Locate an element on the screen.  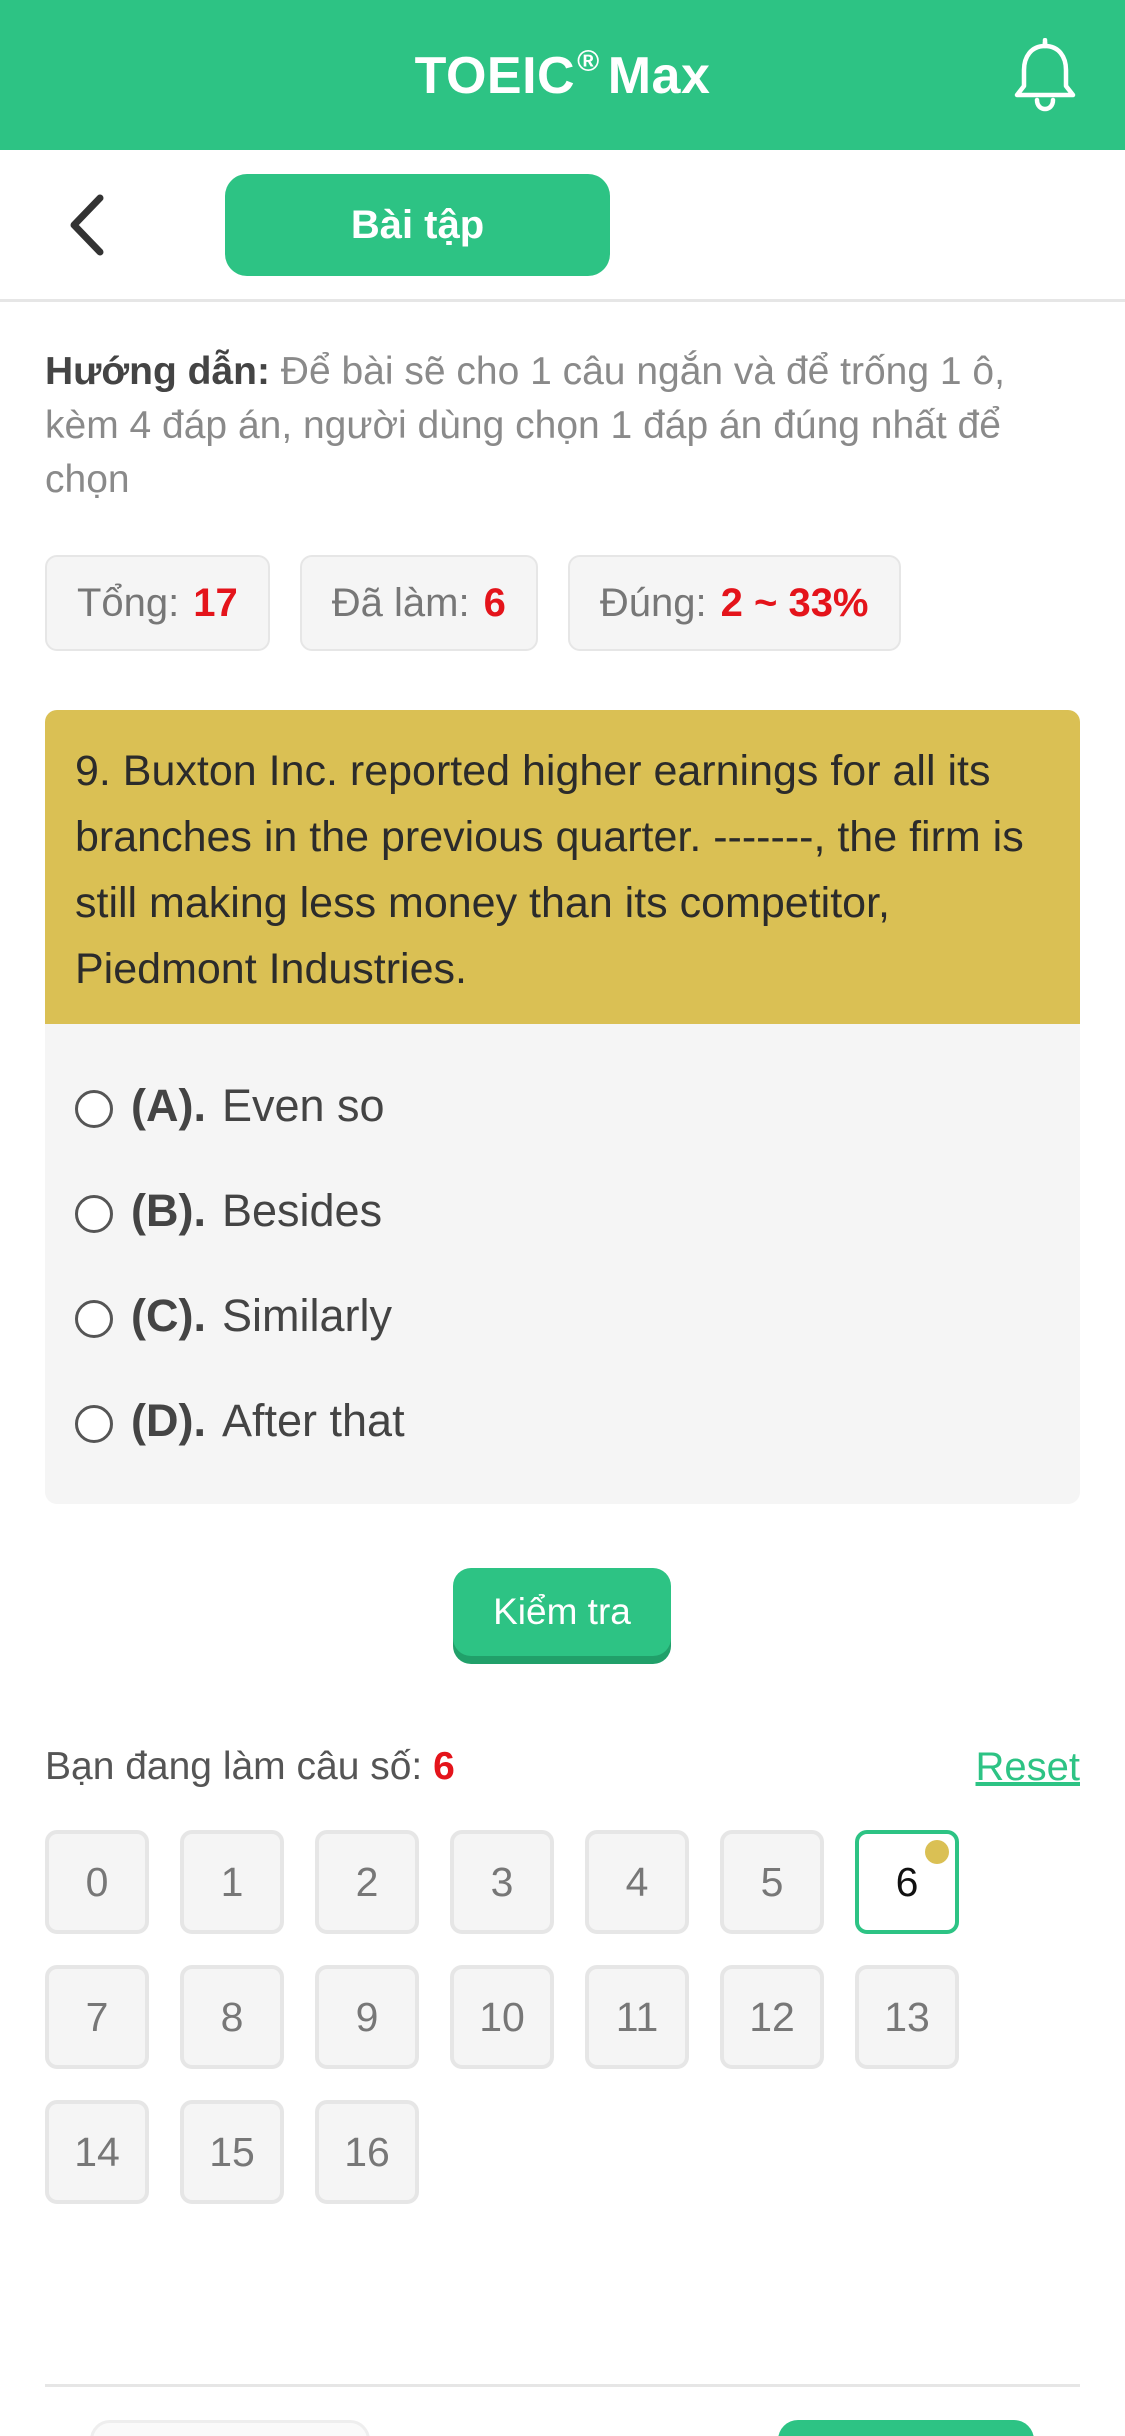
stat-done: Đã làm: 6 is located at coordinates (418, 603).